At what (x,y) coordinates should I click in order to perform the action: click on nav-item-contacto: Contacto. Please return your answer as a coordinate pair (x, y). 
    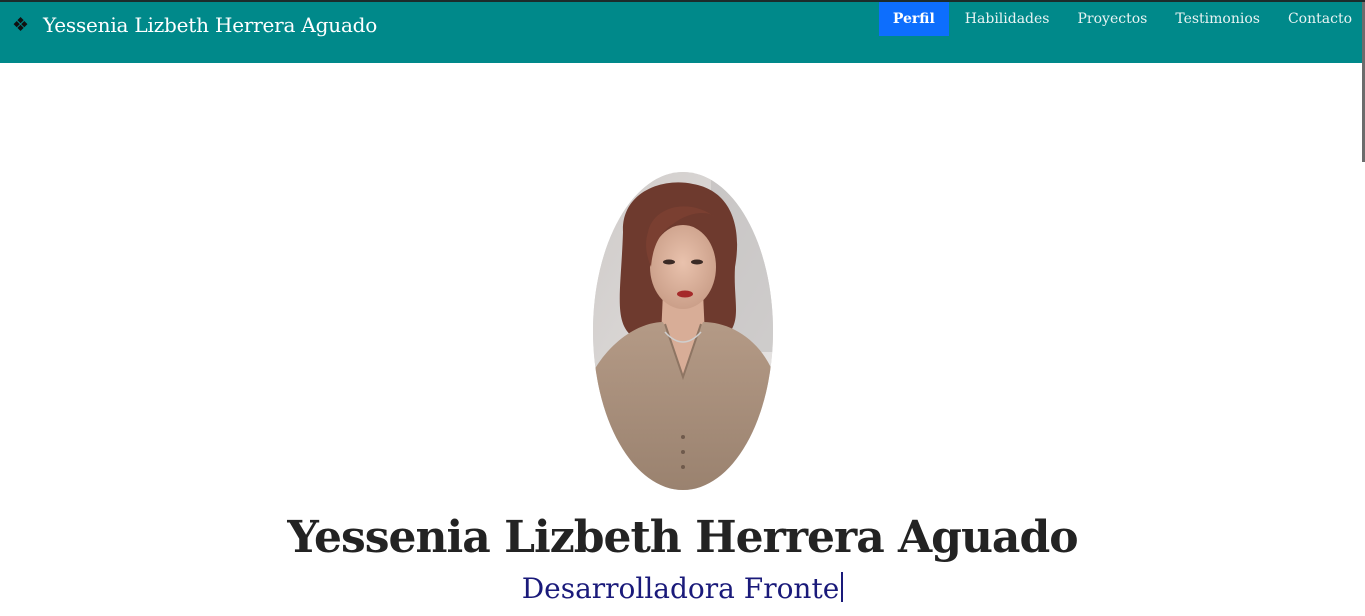
    Looking at the image, I should click on (1319, 19).